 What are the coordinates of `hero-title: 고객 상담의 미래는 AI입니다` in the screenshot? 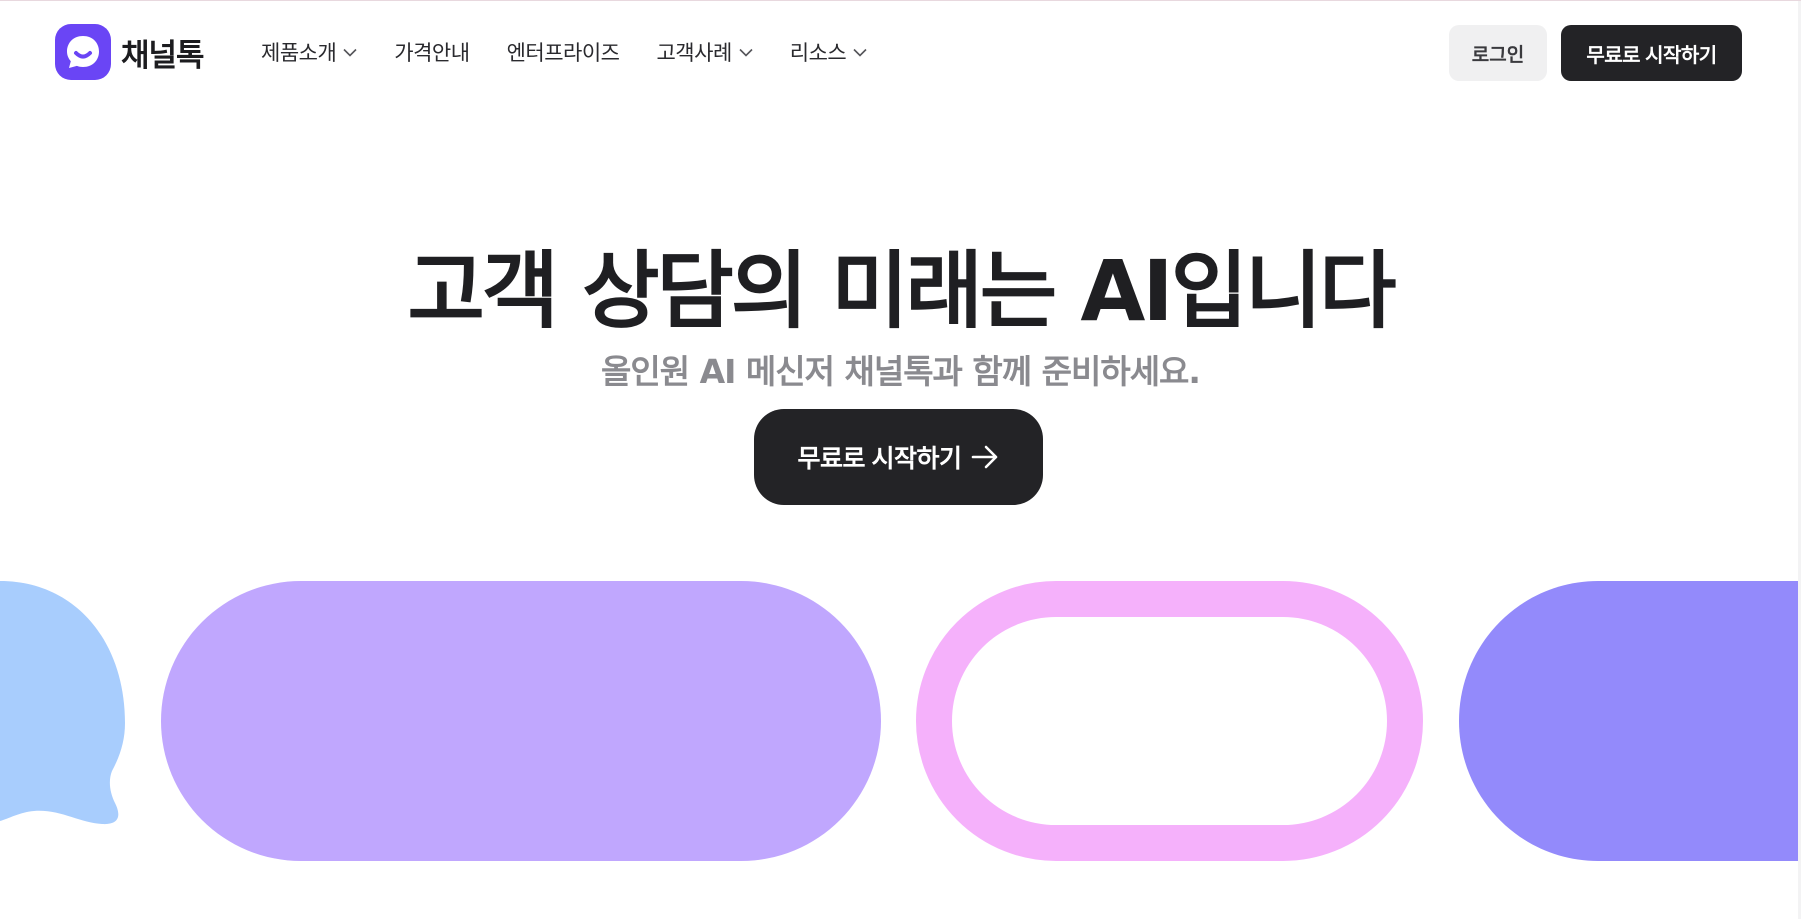 It's located at (901, 291).